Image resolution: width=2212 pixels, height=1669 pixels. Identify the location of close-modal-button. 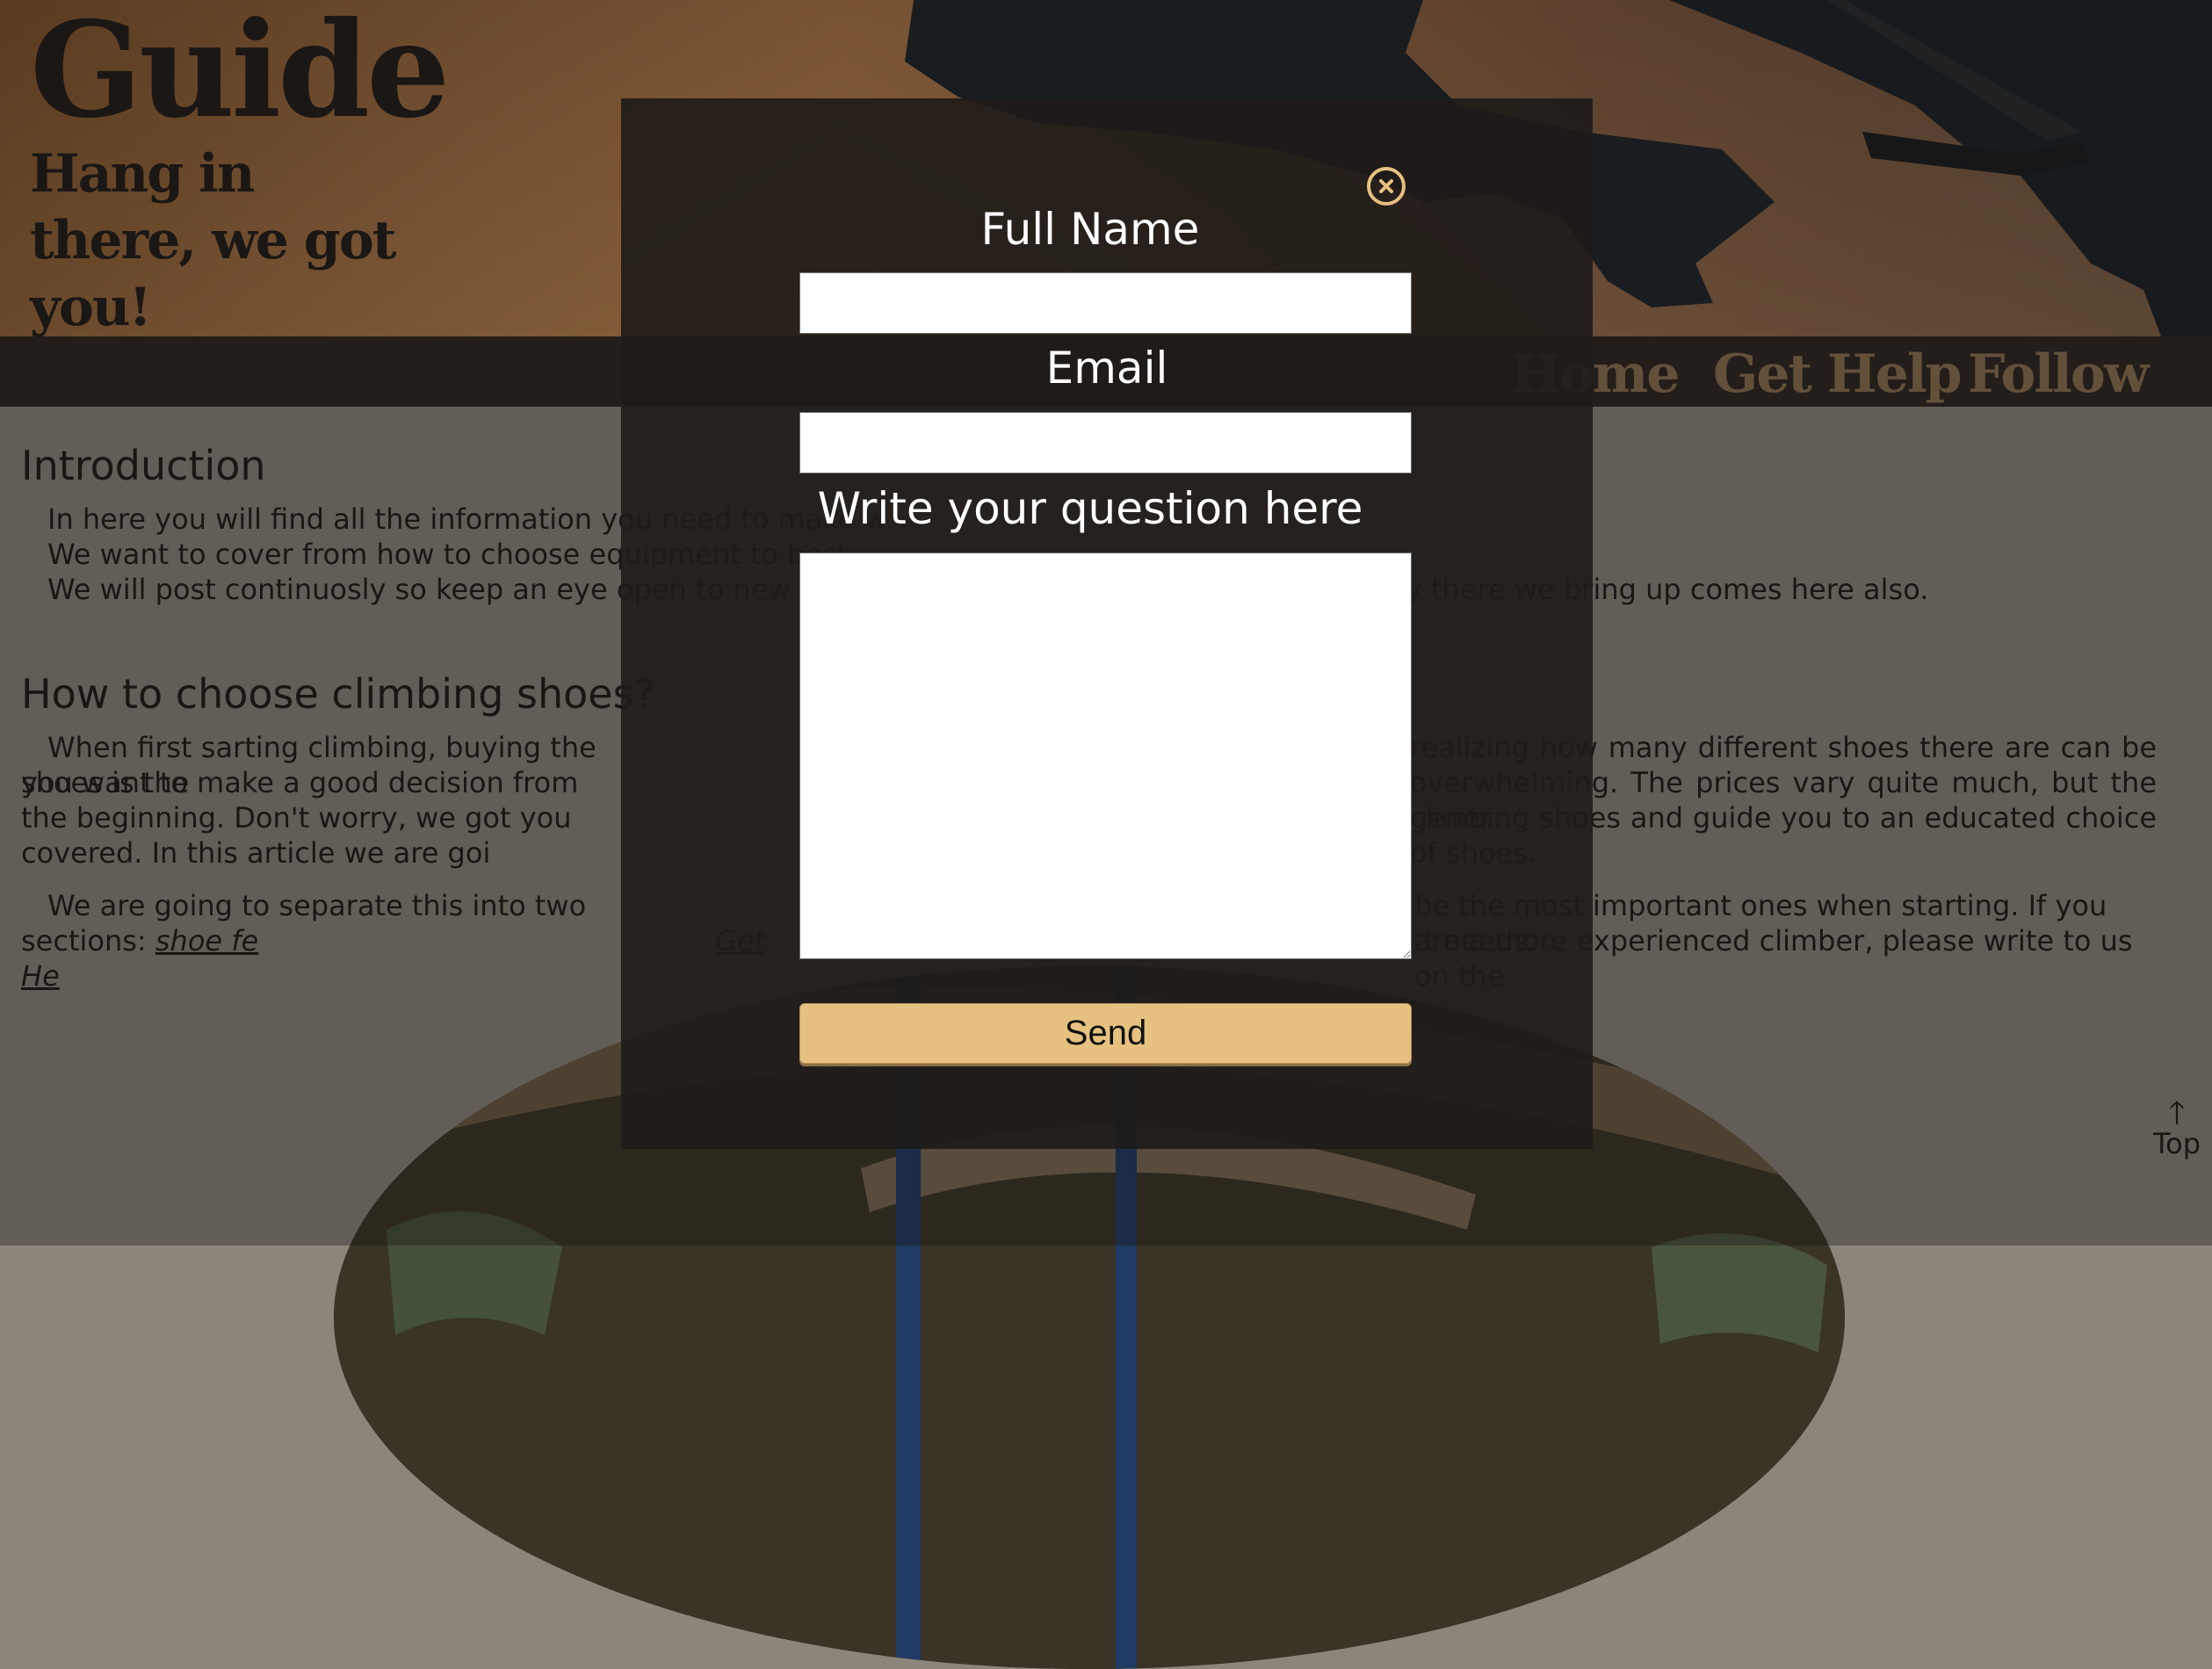
(1386, 187).